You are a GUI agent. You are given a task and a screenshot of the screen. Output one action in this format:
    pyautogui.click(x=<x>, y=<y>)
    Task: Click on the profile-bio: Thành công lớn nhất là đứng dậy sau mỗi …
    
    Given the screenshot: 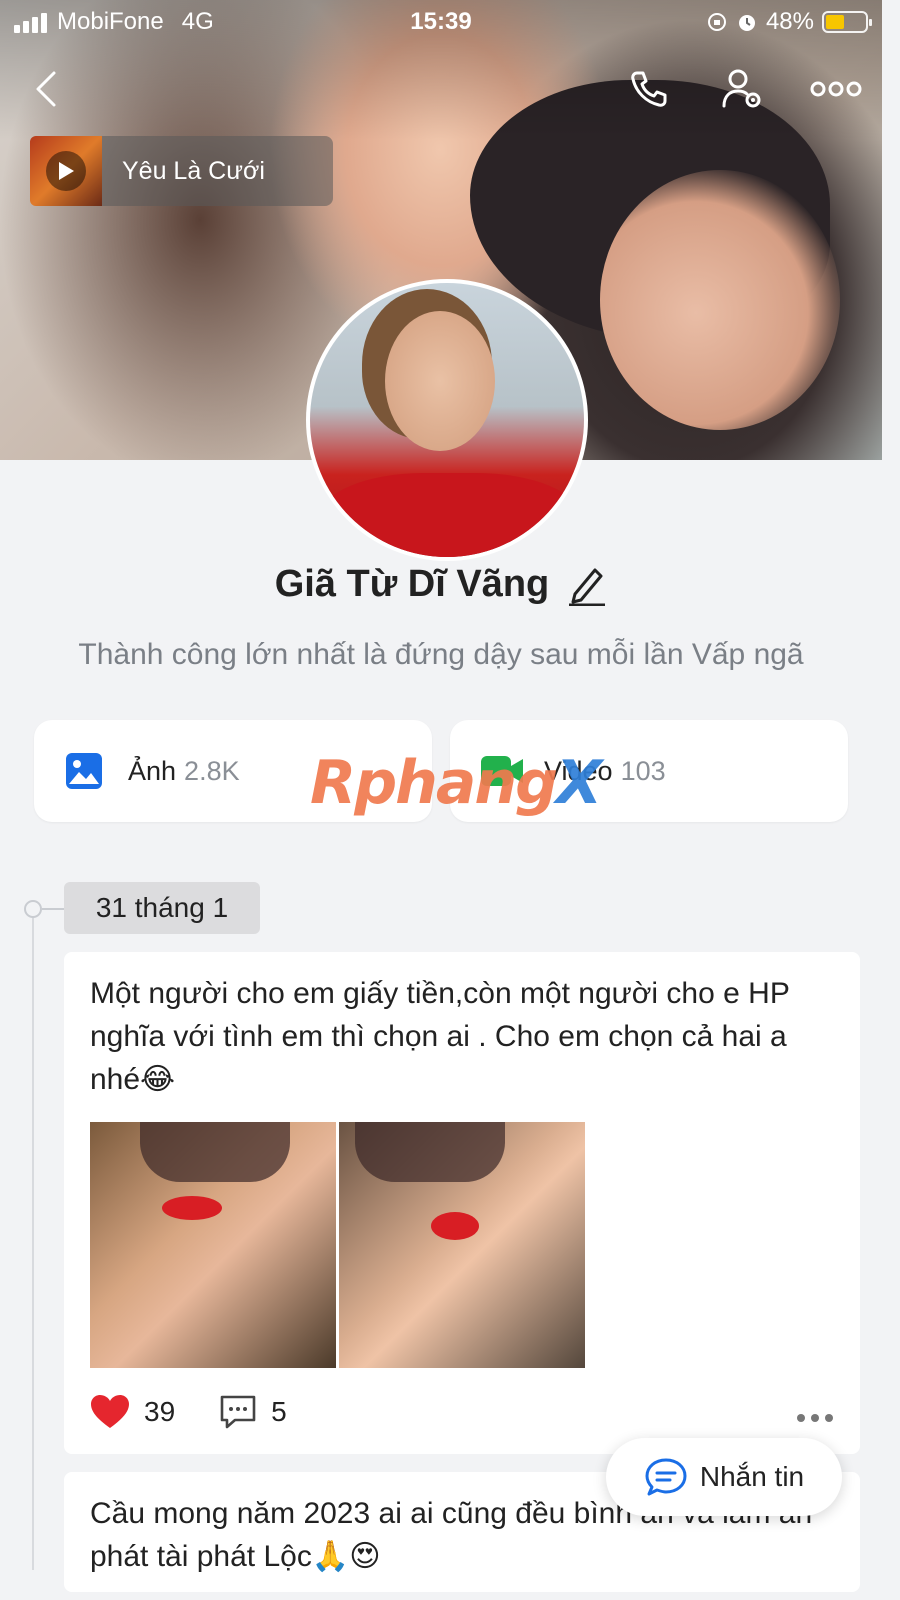 What is the action you would take?
    pyautogui.click(x=441, y=654)
    